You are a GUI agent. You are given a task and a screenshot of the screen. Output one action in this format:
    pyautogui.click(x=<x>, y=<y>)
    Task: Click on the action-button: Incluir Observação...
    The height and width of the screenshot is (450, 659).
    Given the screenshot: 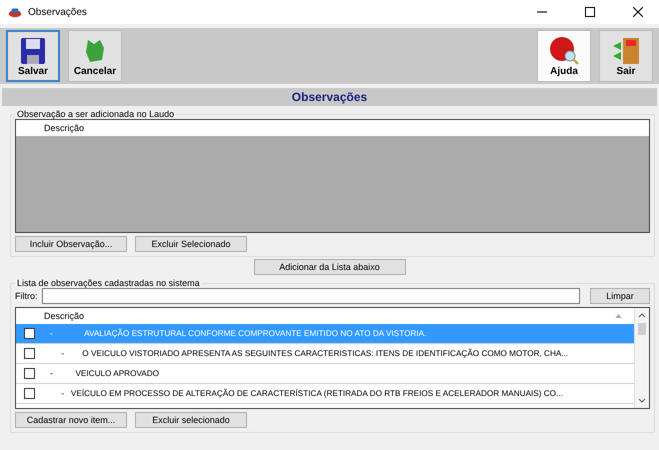 What is the action you would take?
    pyautogui.click(x=71, y=244)
    